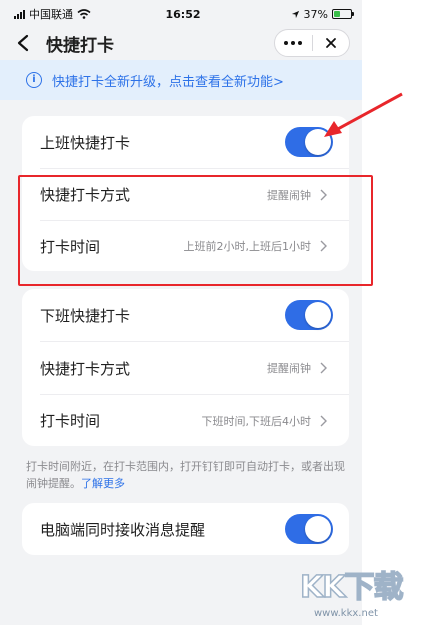  I want to click on wifi-icon, so click(84, 14).